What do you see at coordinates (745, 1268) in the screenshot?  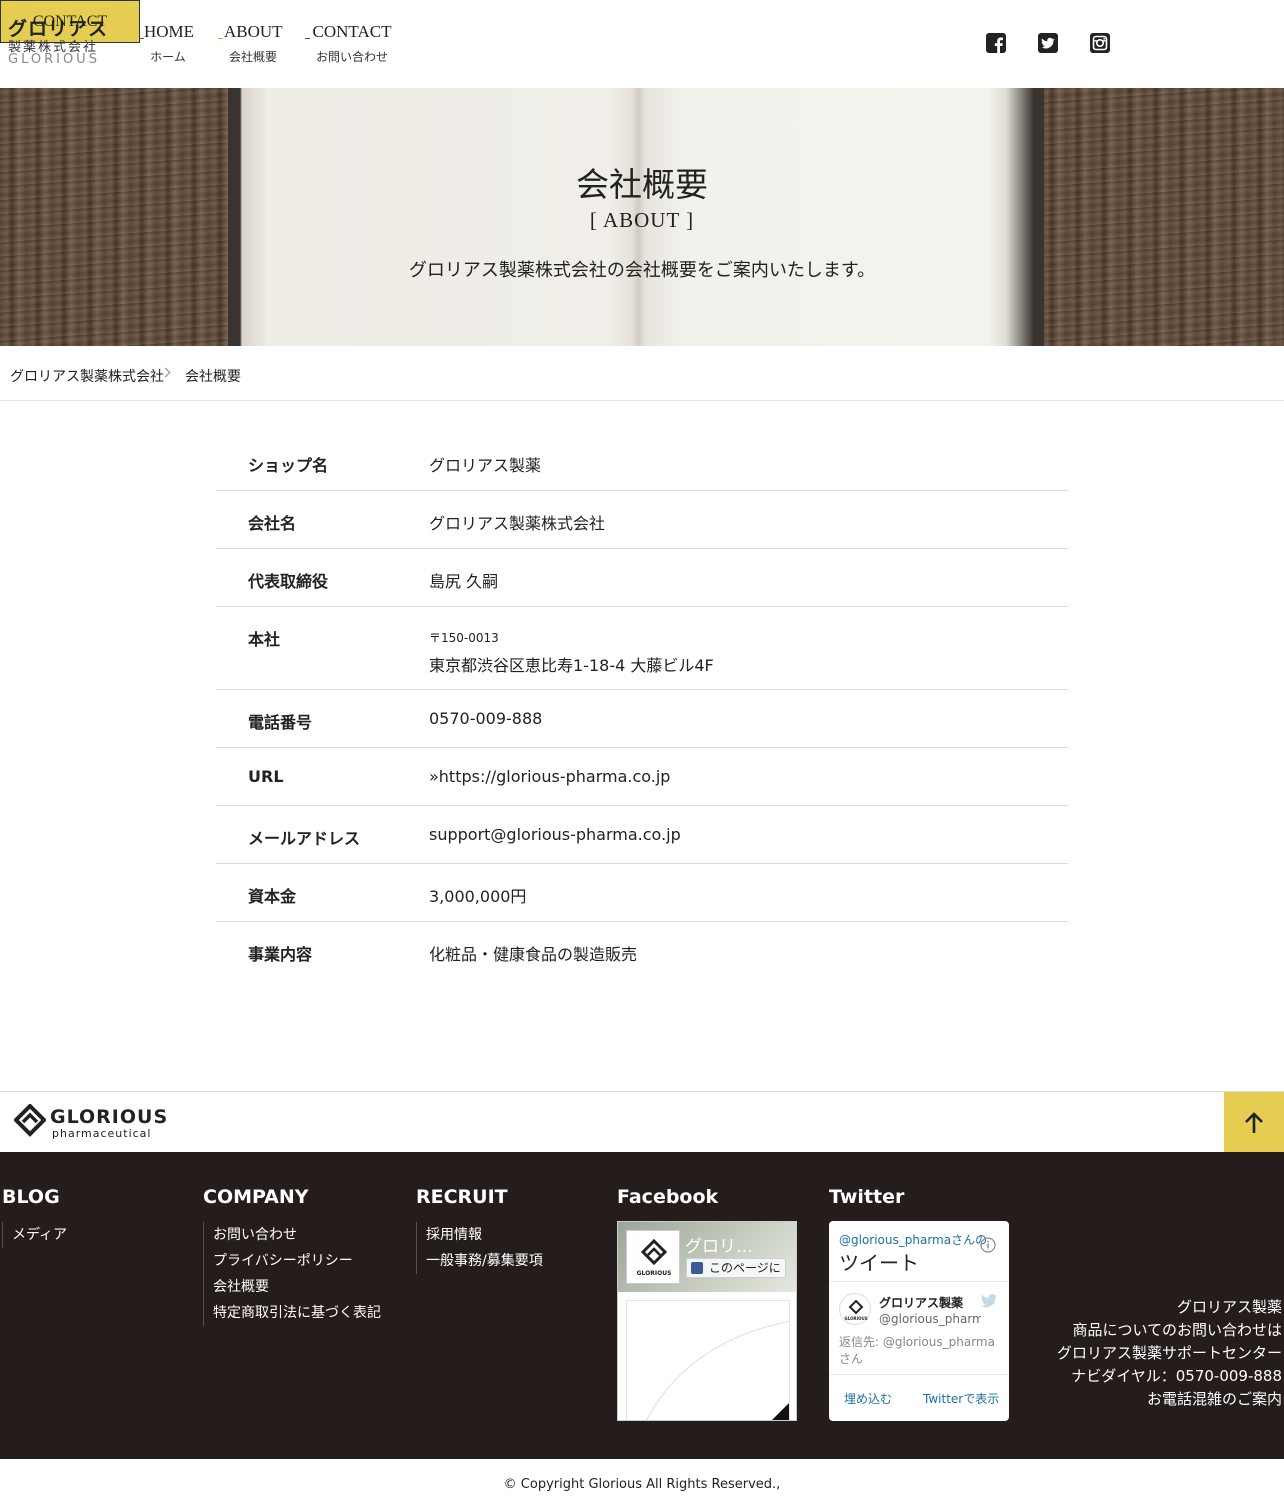 I see `facebook-like-label: このページに` at bounding box center [745, 1268].